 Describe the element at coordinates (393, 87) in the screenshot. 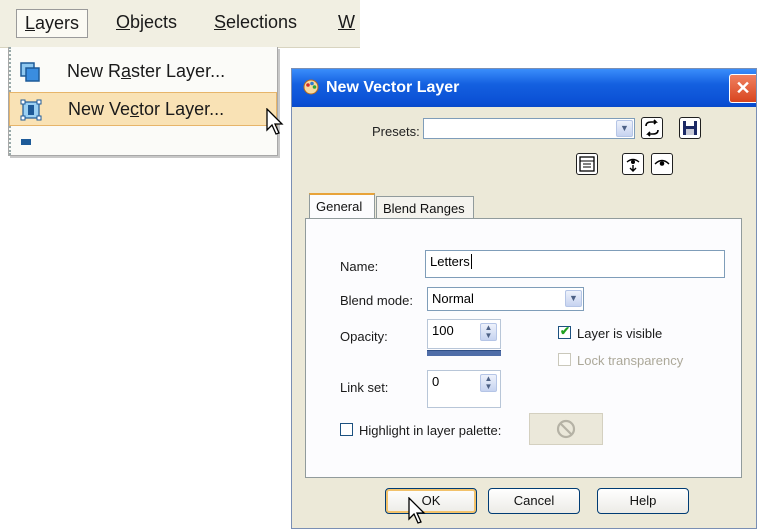

I see `dialog-title: New Vector Layer` at that location.